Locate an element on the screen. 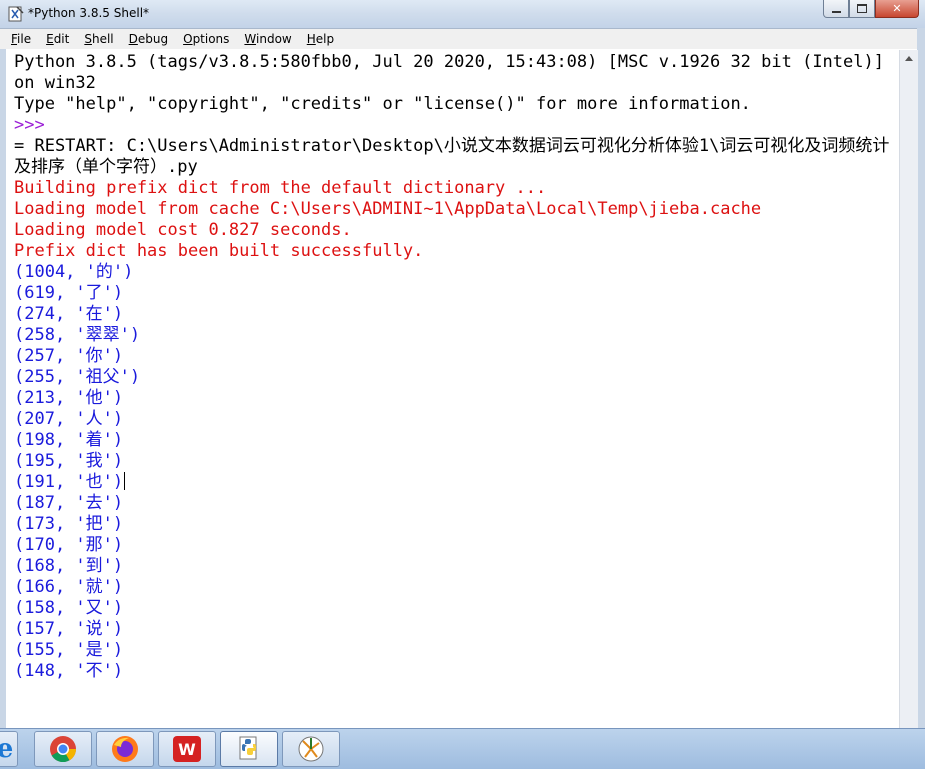 The image size is (925, 769). window-frame-right is located at coordinates (921, 378).